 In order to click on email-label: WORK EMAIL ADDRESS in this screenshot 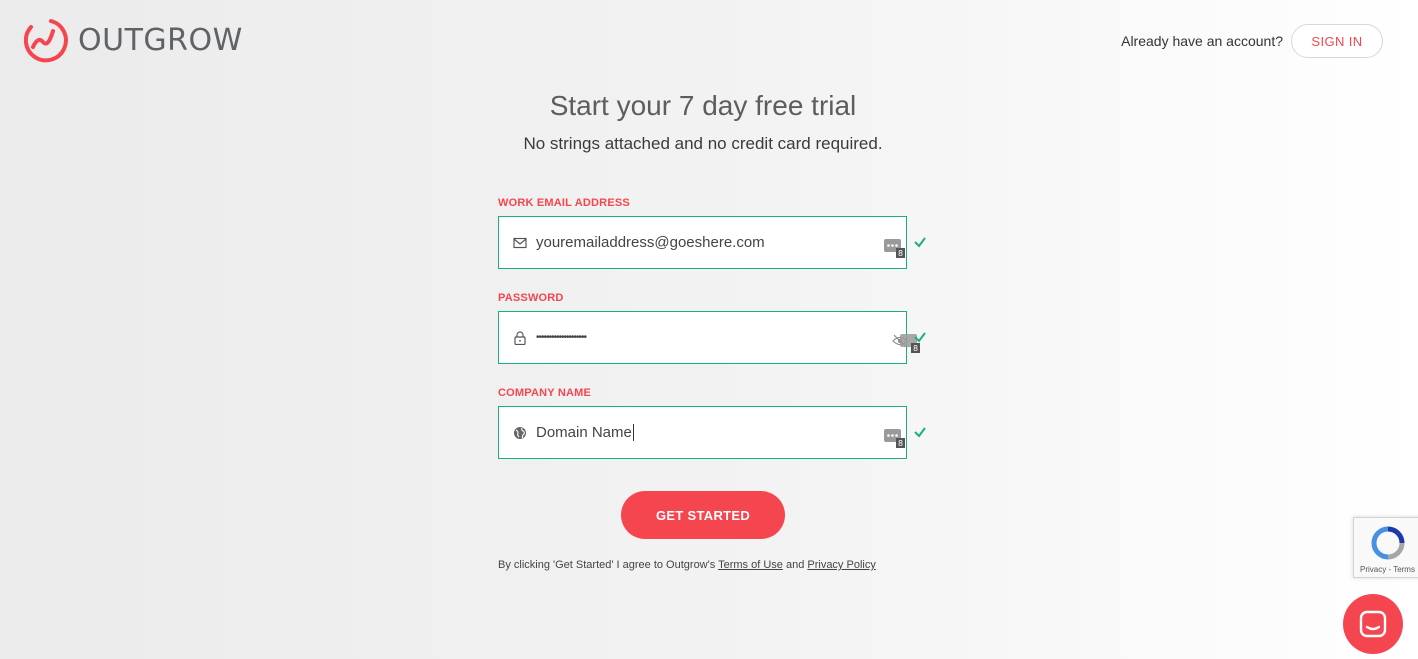, I will do `click(564, 203)`.